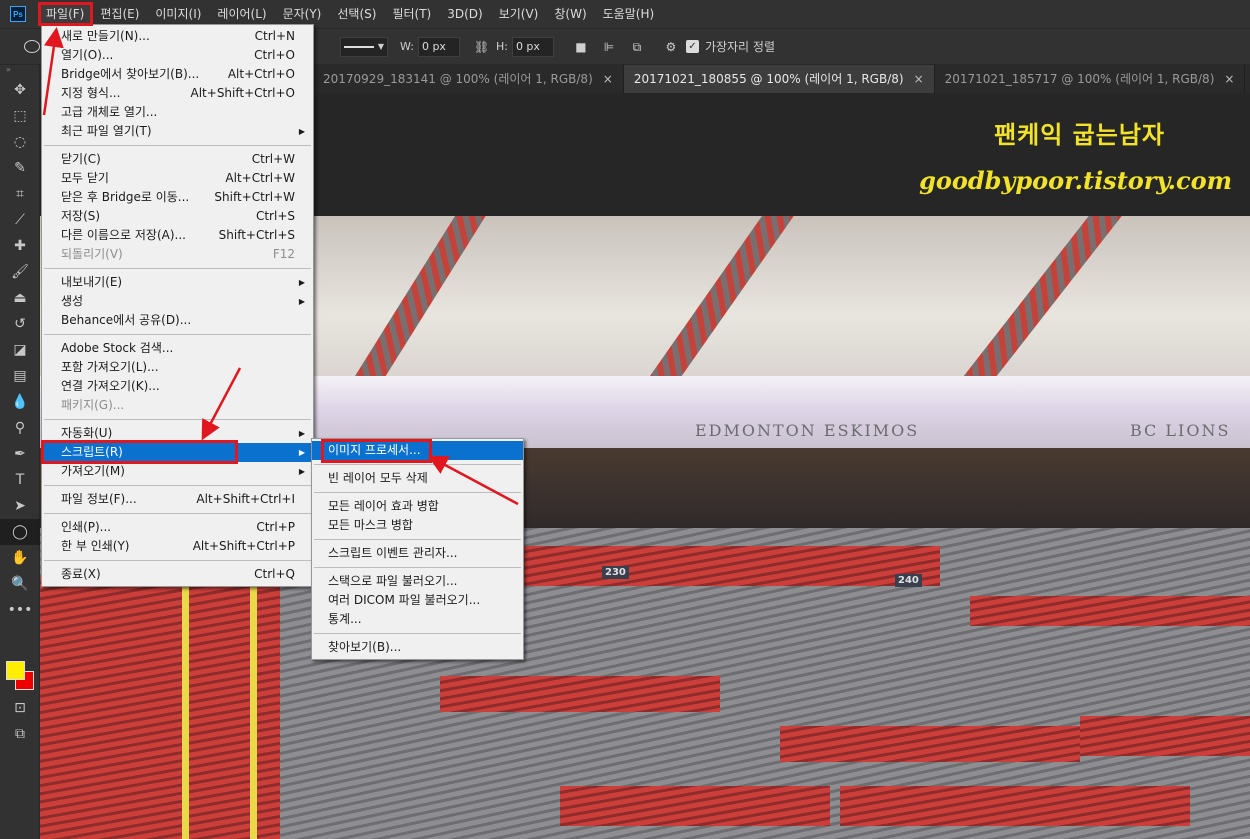 This screenshot has width=1250, height=839. I want to click on menu-item-exit: 종료(X) Ctrl+Q, so click(177, 574).